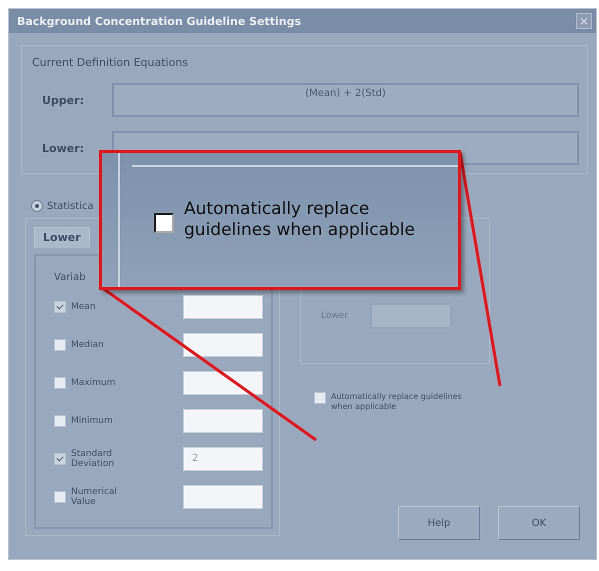 This screenshot has height=571, width=599. What do you see at coordinates (63, 148) in the screenshot?
I see `field-label: Lower:` at bounding box center [63, 148].